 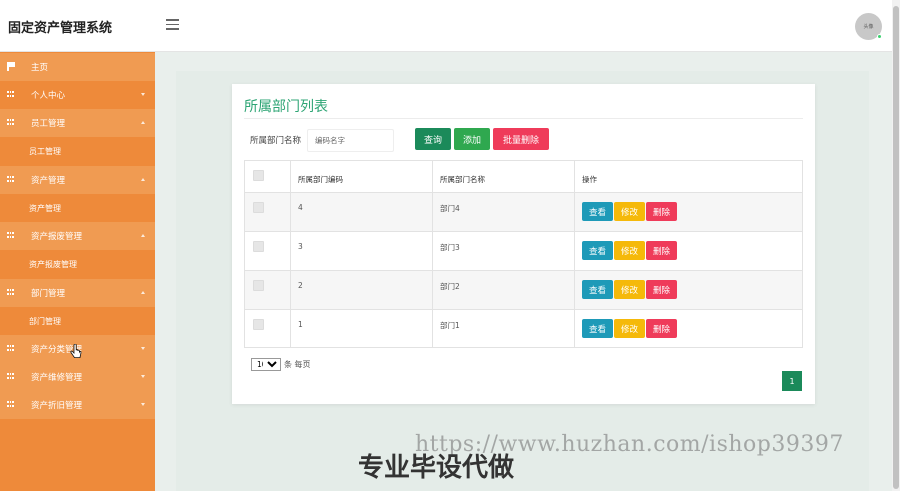 I want to click on cell-name: 部门4, so click(x=450, y=208).